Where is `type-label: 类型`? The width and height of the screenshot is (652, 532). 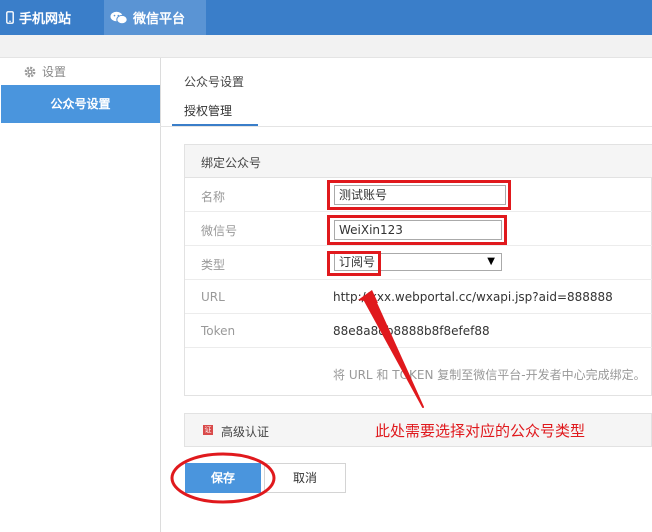
type-label: 类型 is located at coordinates (213, 265).